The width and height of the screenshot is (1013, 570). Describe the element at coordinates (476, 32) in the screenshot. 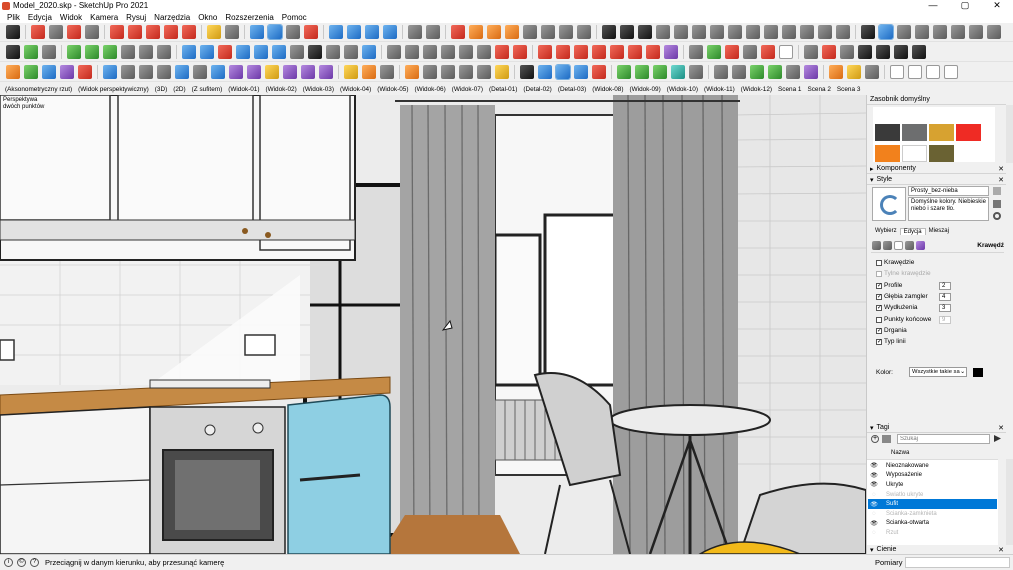

I see `ext-tool-2-icon` at that location.